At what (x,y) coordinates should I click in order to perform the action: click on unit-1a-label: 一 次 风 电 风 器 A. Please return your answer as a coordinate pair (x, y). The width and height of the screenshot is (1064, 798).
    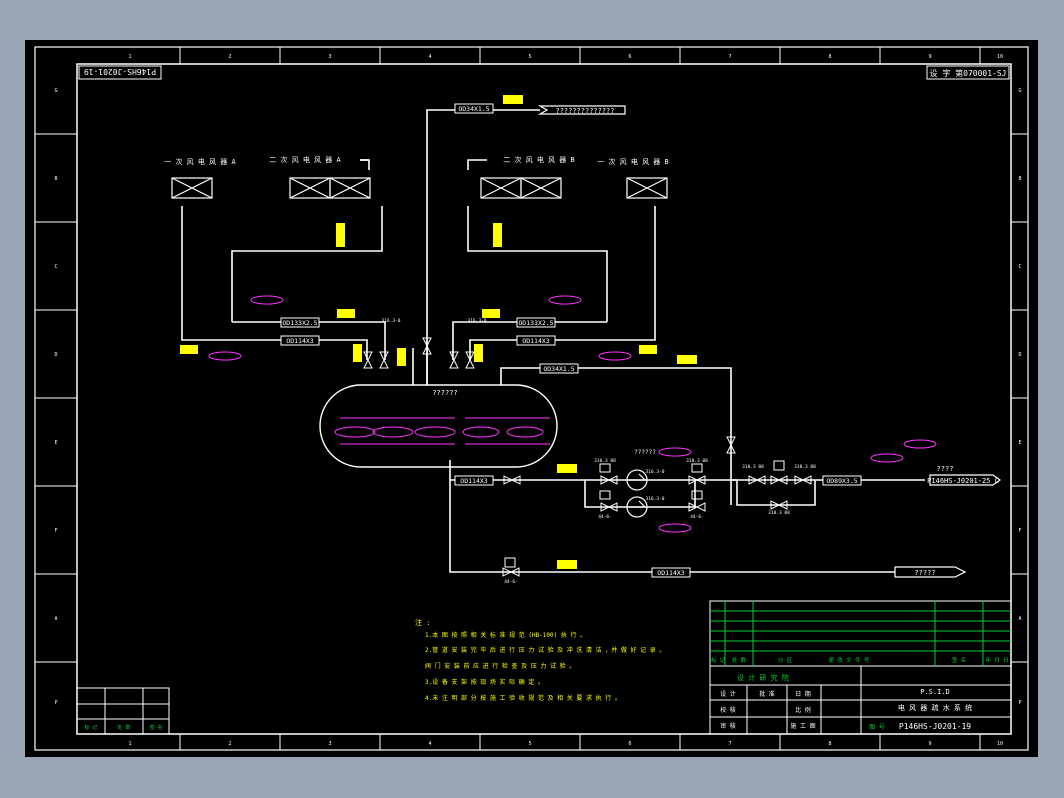
    Looking at the image, I should click on (200, 161).